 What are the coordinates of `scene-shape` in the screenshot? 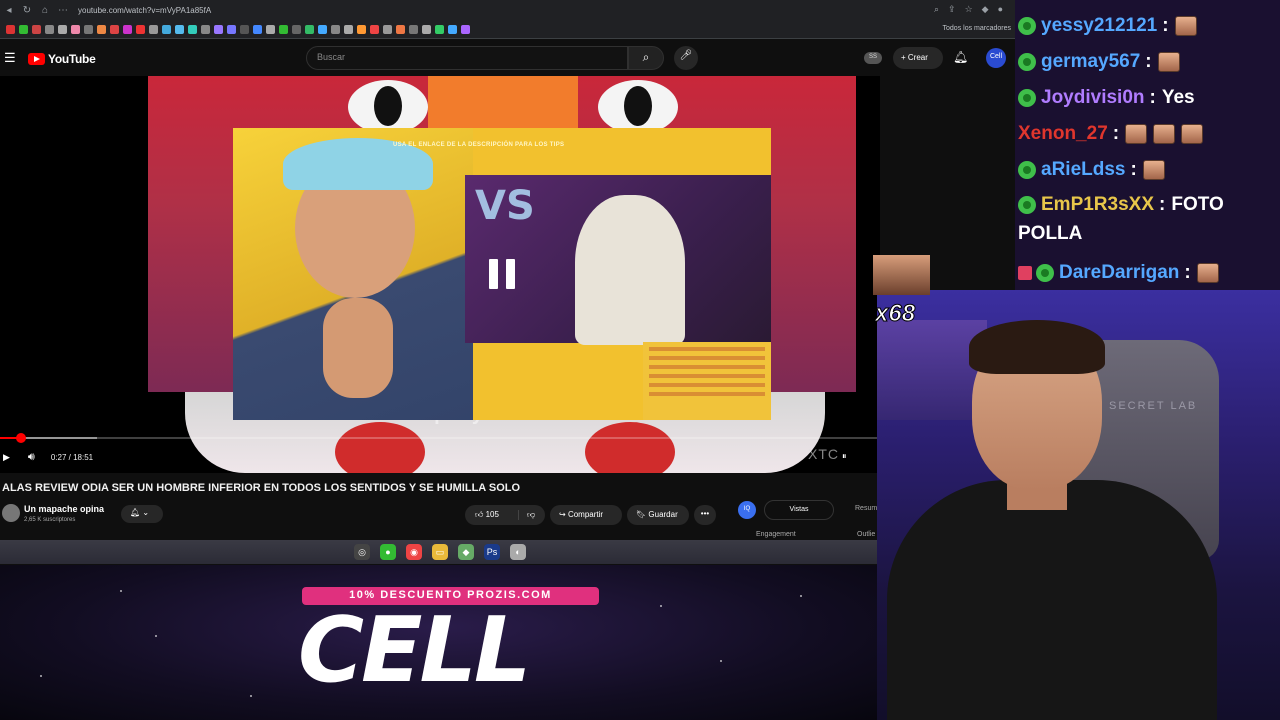 It's located at (503, 106).